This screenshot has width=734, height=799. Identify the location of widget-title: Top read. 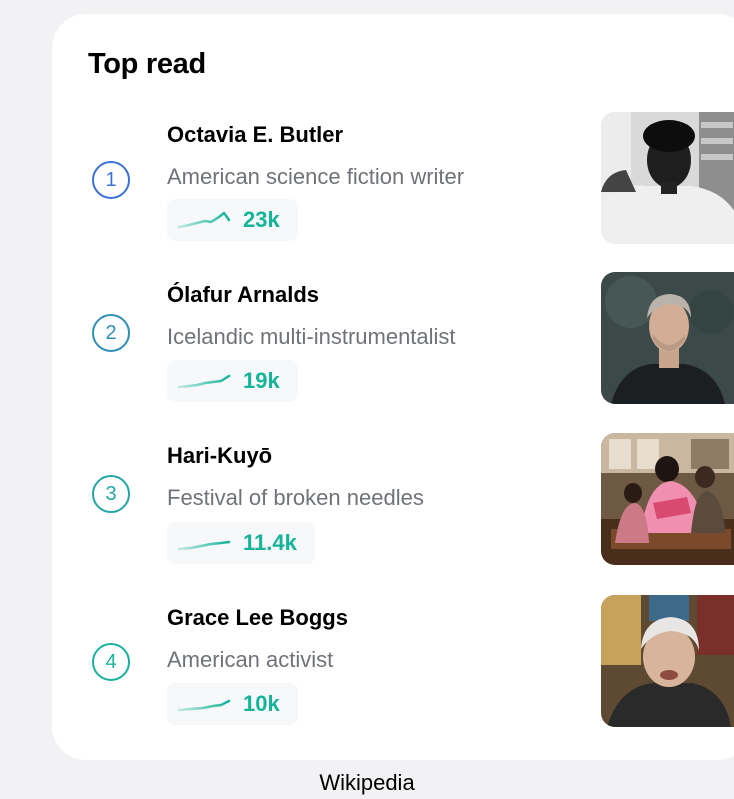
(147, 64).